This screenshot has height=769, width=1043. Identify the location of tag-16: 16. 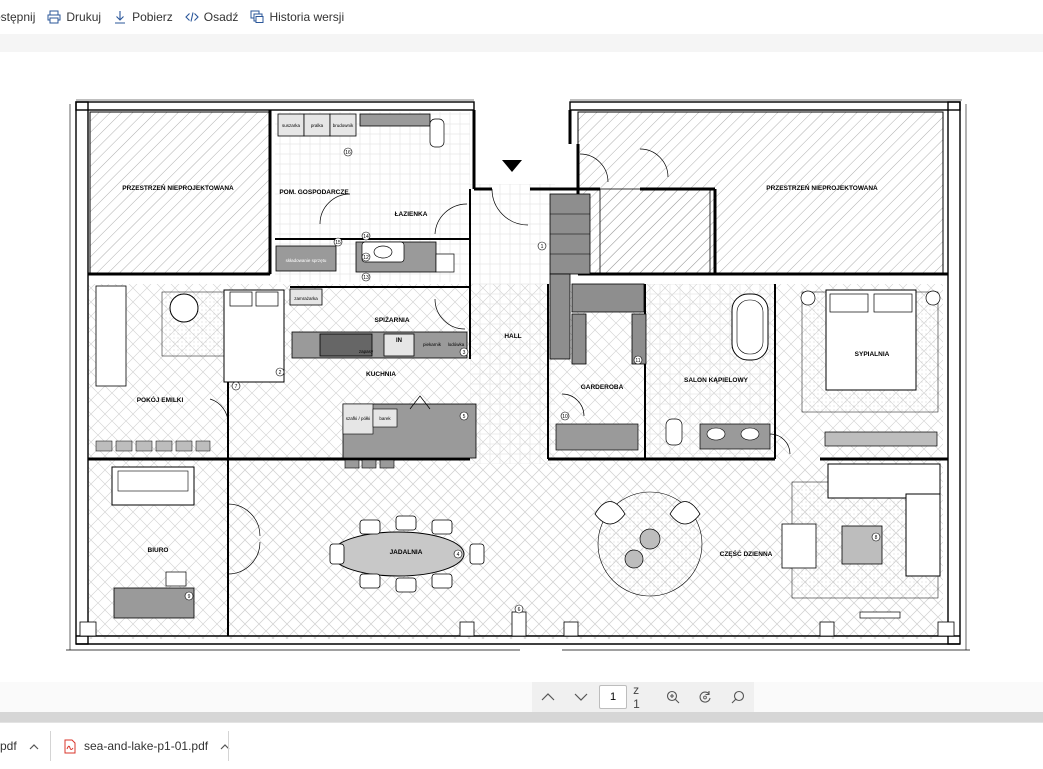
(348, 153).